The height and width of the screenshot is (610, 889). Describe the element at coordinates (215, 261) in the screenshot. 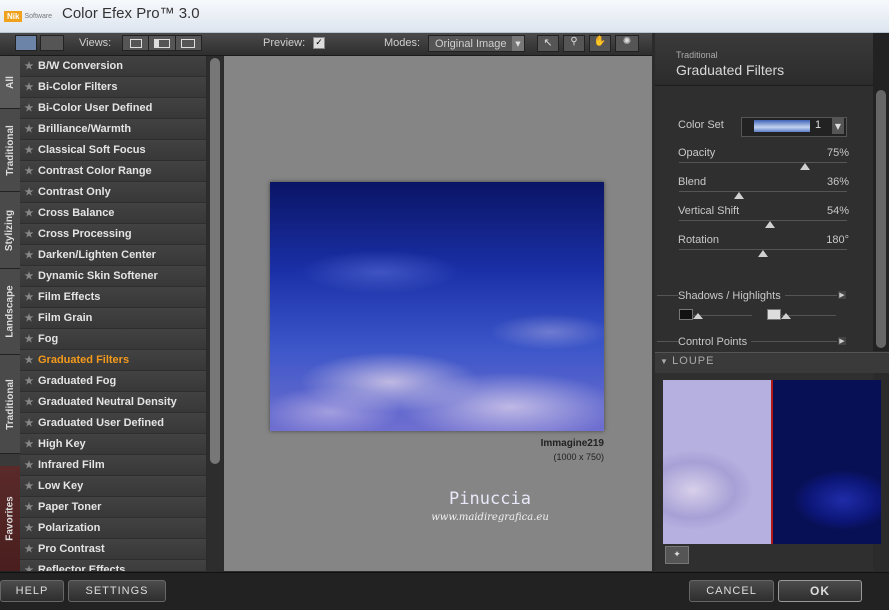

I see `filter-list-scroll-thumb` at that location.